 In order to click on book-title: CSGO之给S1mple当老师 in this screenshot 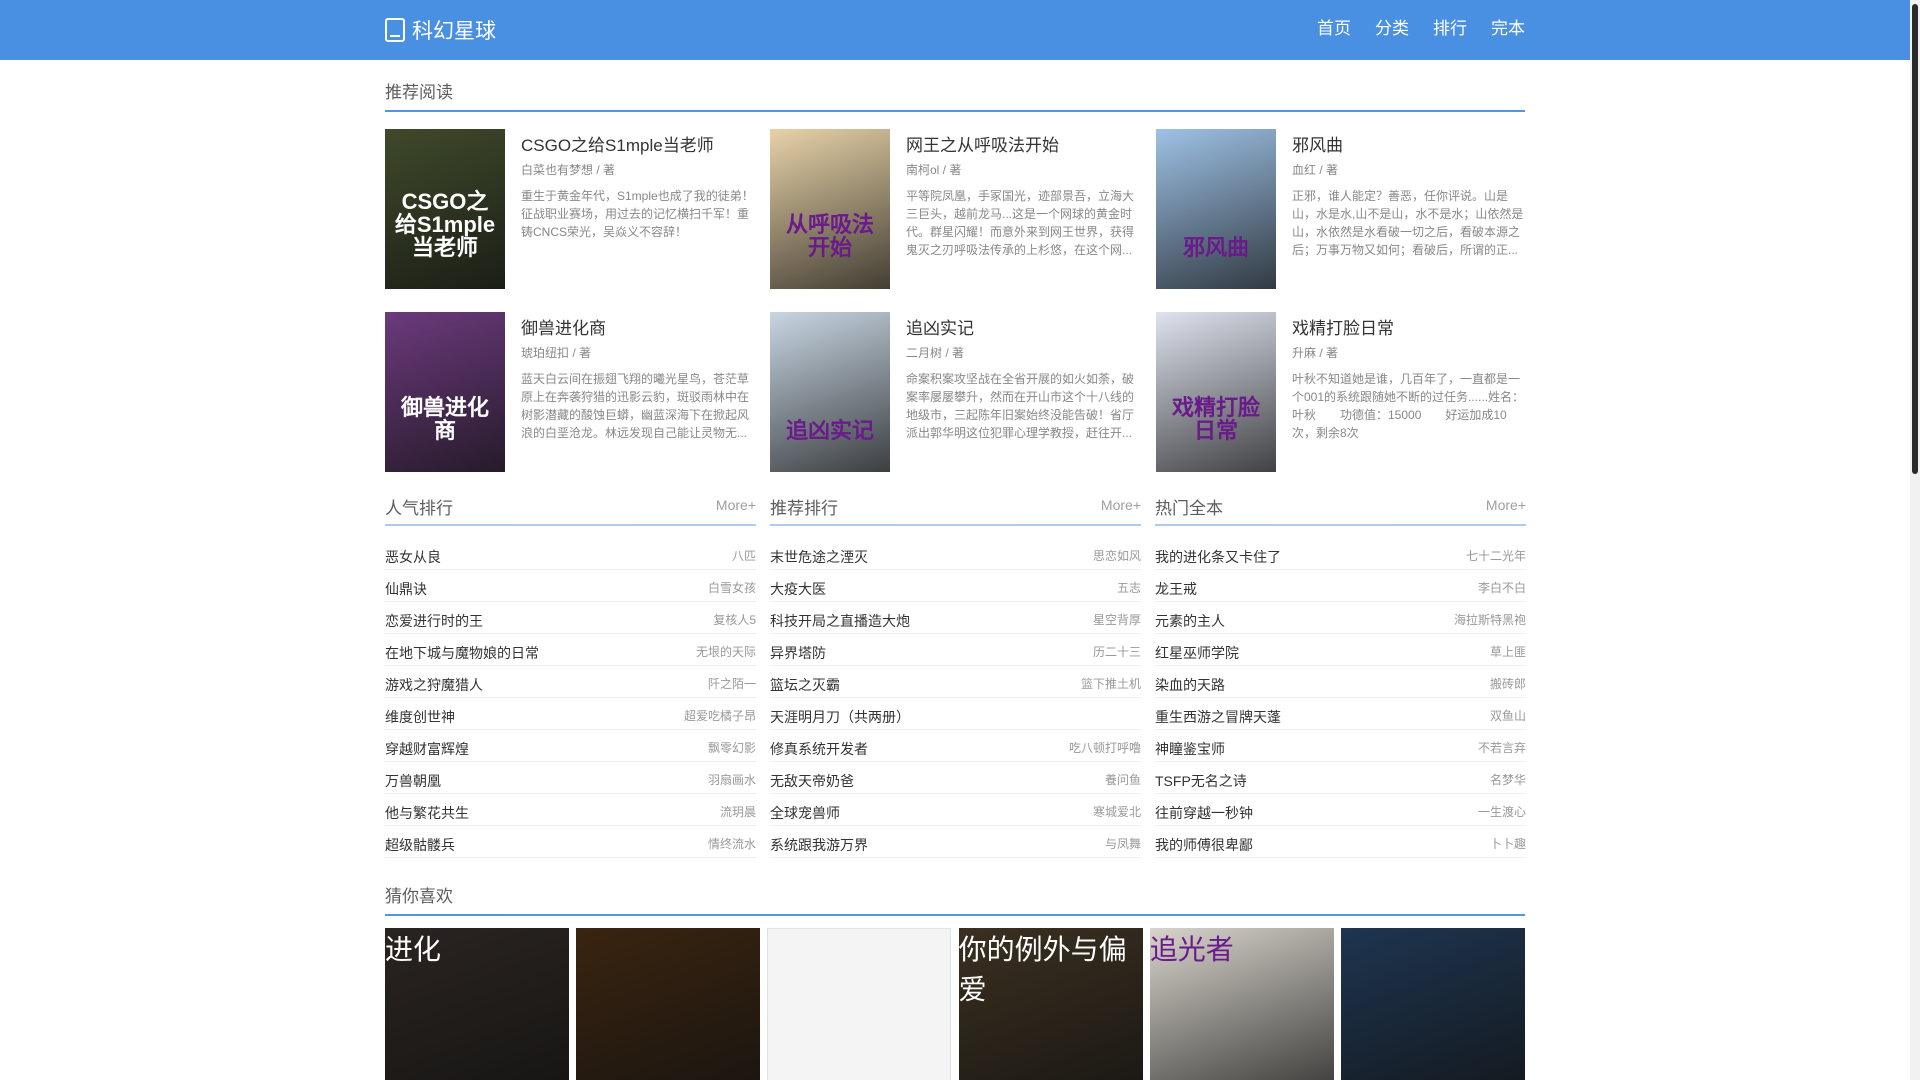, I will do `click(617, 143)`.